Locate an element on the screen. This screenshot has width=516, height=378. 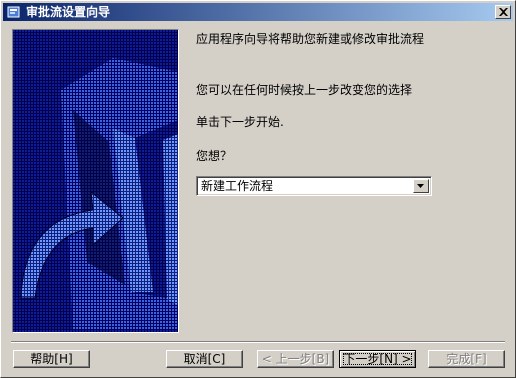
button-separator is located at coordinates (258, 342).